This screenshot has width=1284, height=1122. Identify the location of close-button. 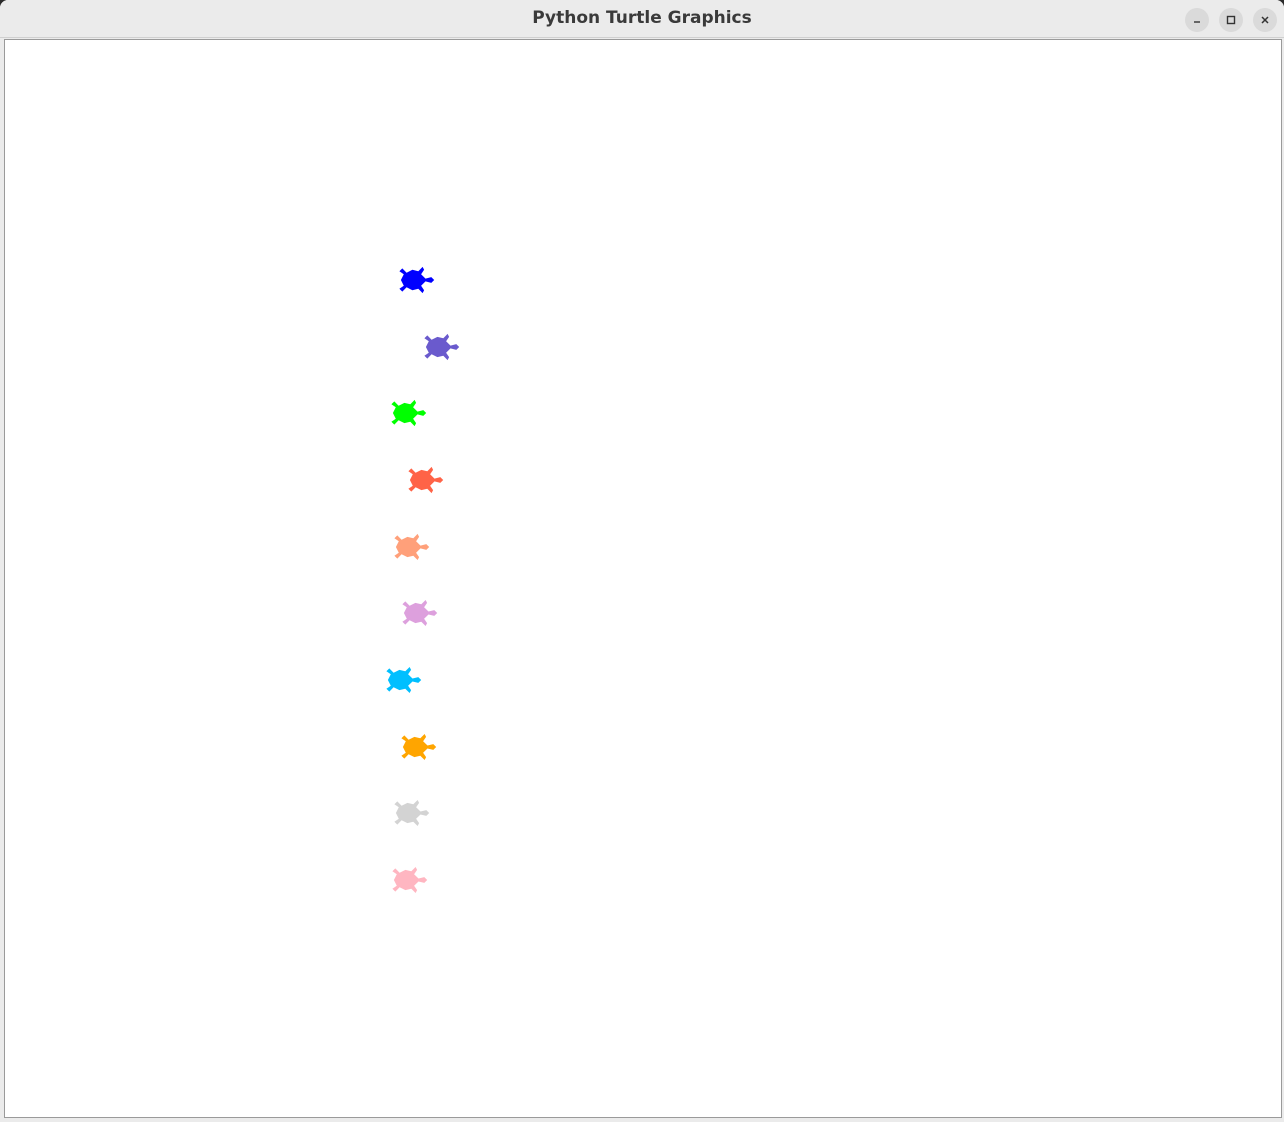
(1265, 20).